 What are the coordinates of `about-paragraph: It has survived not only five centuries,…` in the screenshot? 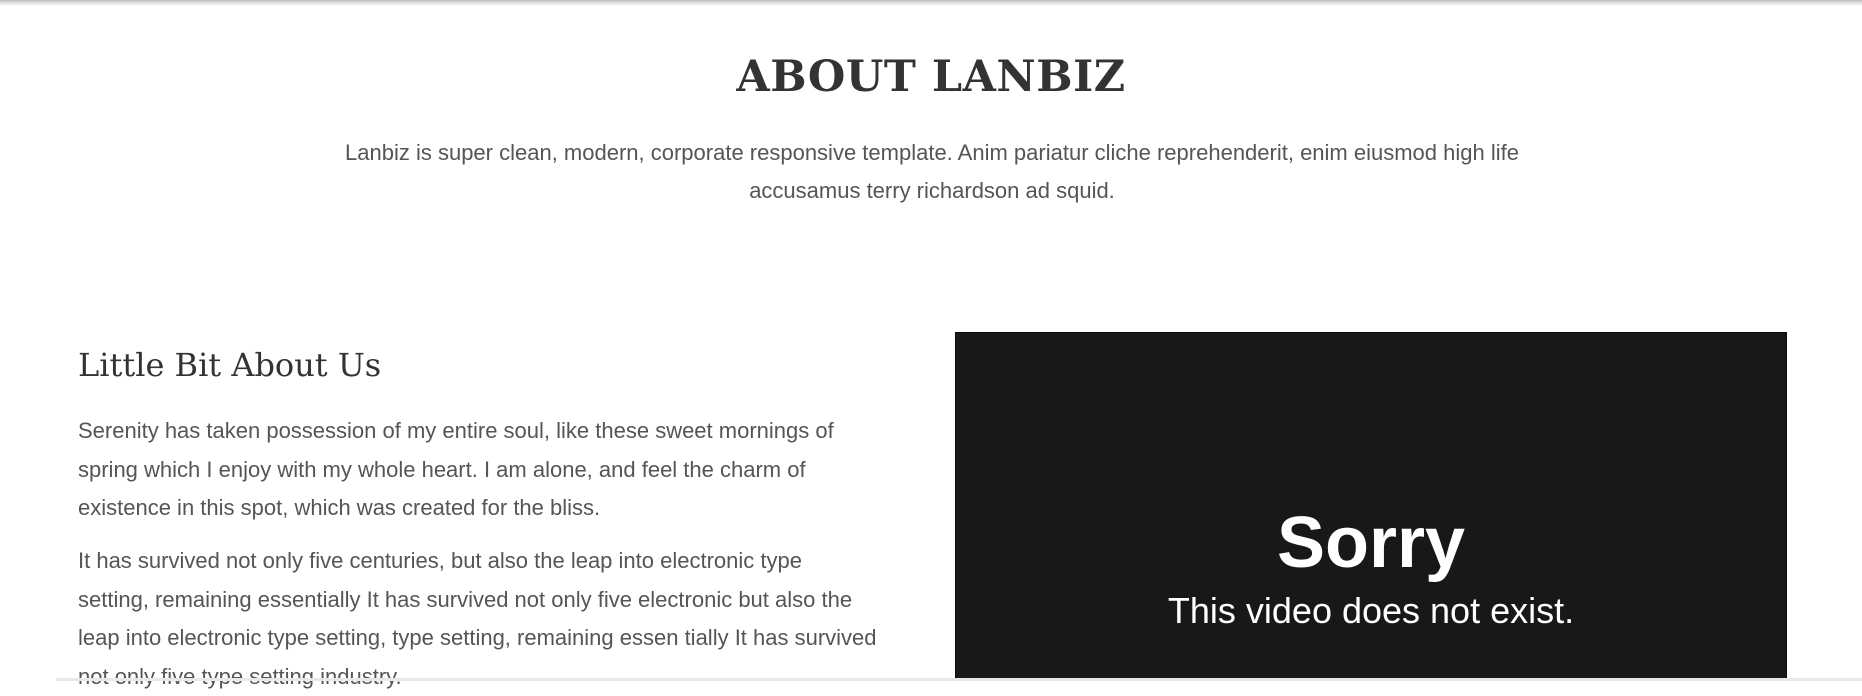 It's located at (477, 618).